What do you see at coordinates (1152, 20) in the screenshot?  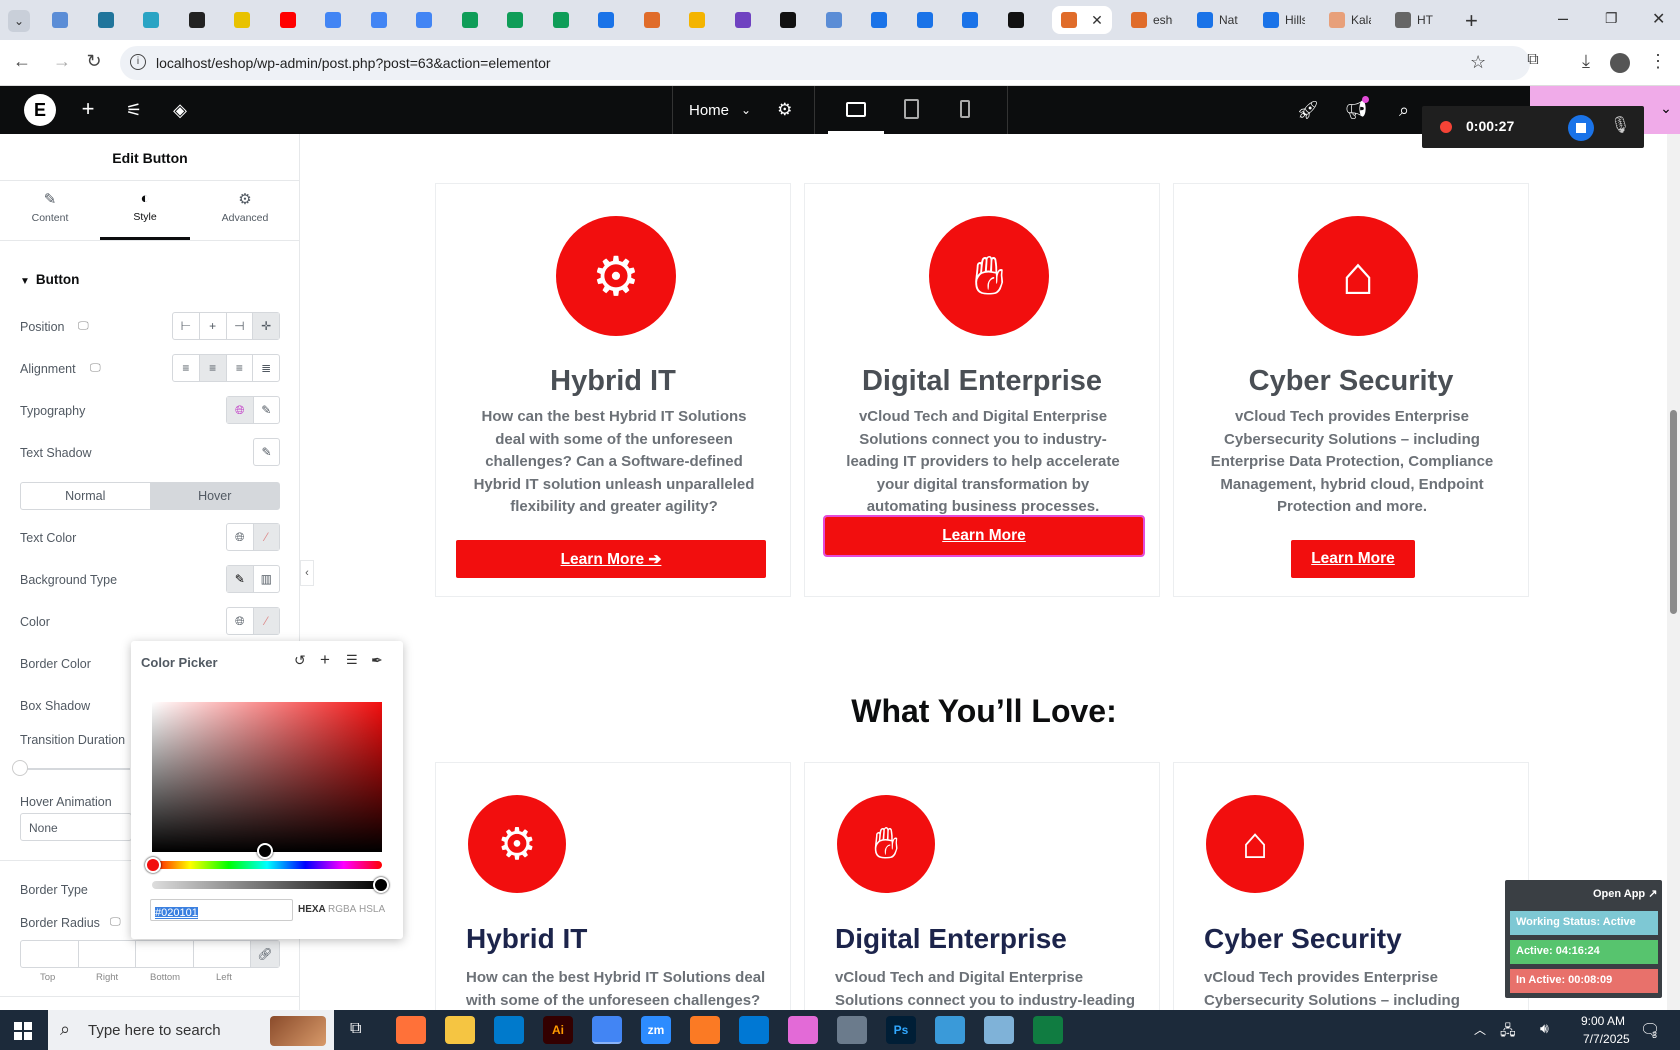 I see `browser-tab: eshc` at bounding box center [1152, 20].